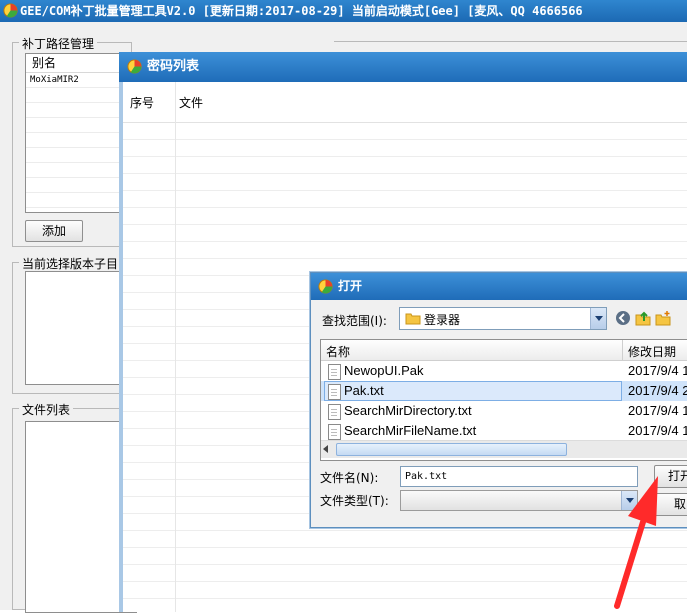 This screenshot has height=613, width=687. Describe the element at coordinates (670, 504) in the screenshot. I see `cancel-button: 取` at that location.